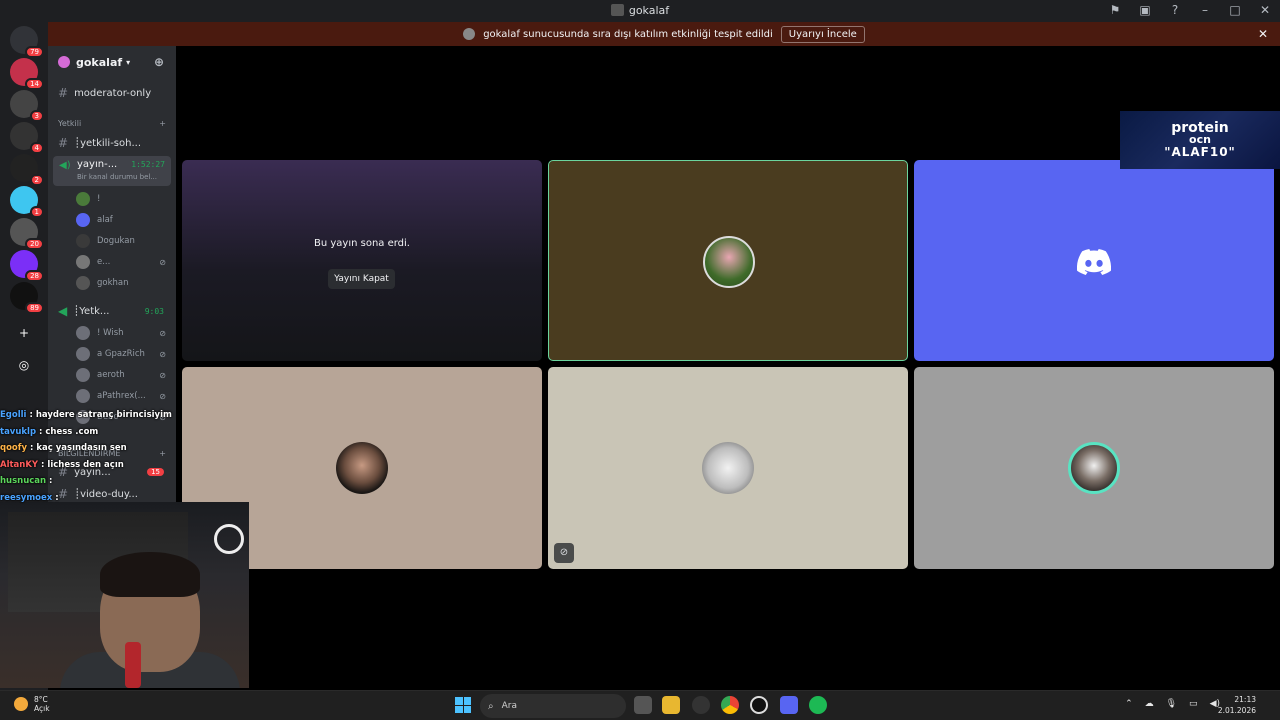  I want to click on weather-sun-icon, so click(21, 704).